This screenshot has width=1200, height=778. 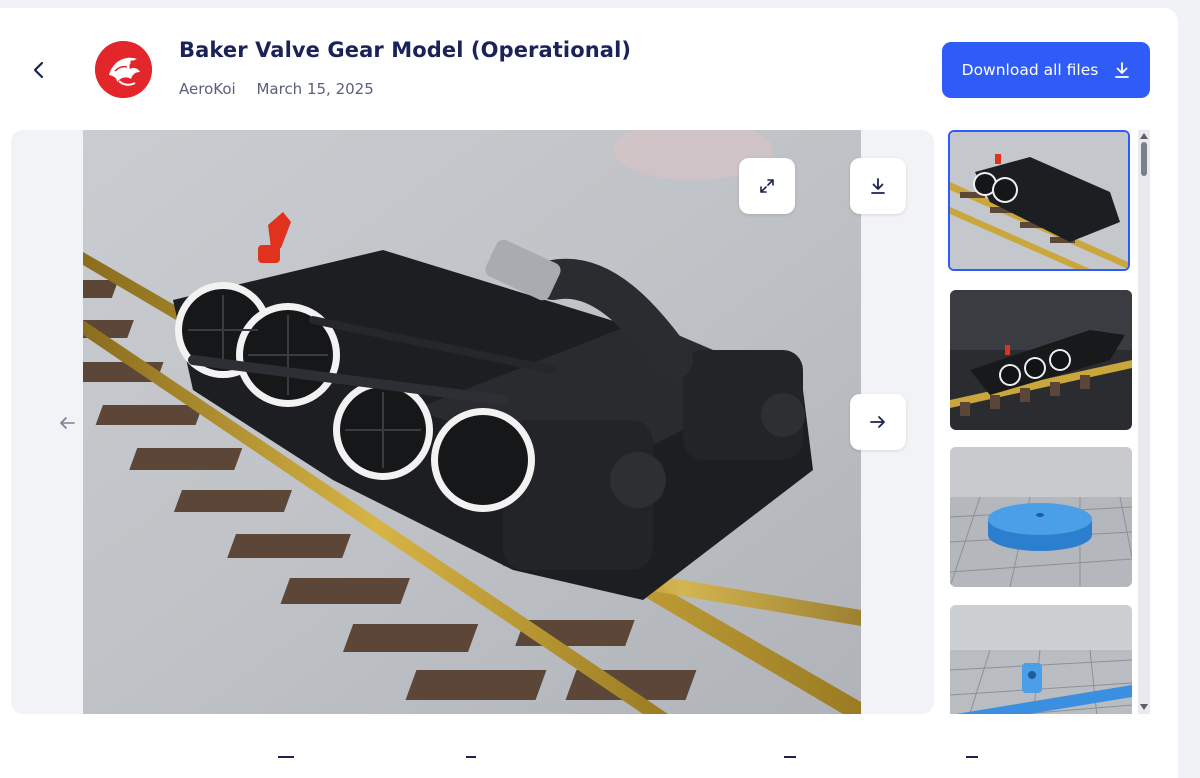 I want to click on back-button, so click(x=39, y=70).